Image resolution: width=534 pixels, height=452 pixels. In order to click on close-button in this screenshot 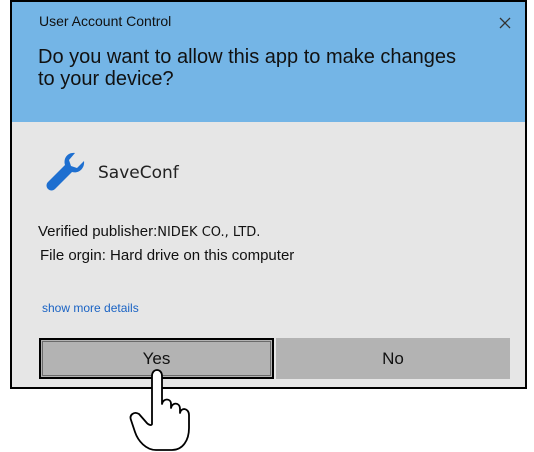, I will do `click(505, 23)`.